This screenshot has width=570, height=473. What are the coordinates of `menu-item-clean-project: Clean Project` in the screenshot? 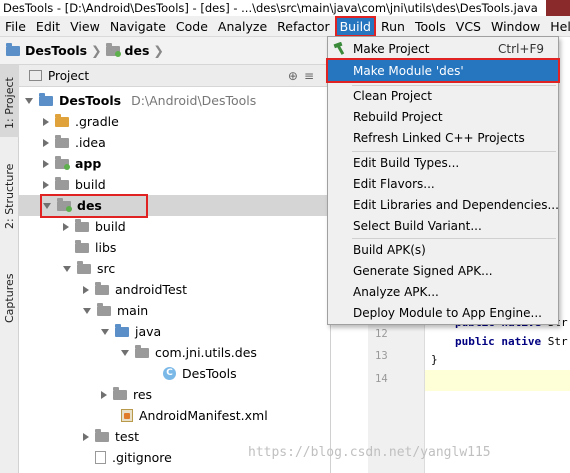 It's located at (443, 95).